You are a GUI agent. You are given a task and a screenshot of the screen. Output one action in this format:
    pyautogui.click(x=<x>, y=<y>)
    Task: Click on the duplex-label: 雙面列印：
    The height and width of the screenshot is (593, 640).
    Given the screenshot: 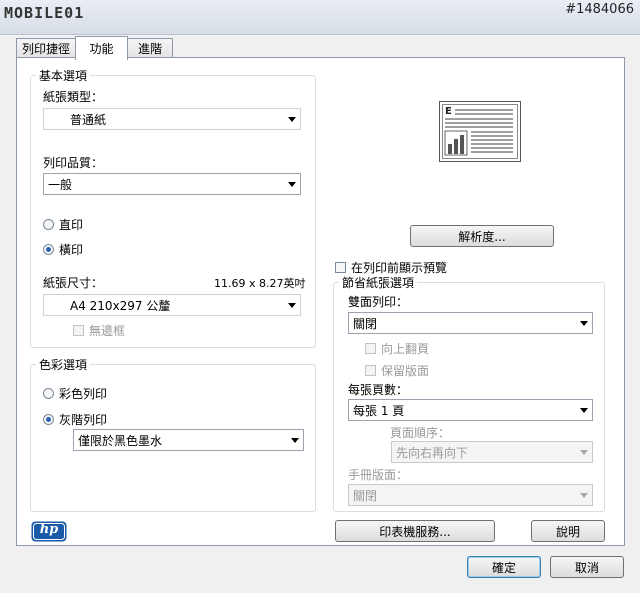 What is the action you would take?
    pyautogui.click(x=378, y=302)
    